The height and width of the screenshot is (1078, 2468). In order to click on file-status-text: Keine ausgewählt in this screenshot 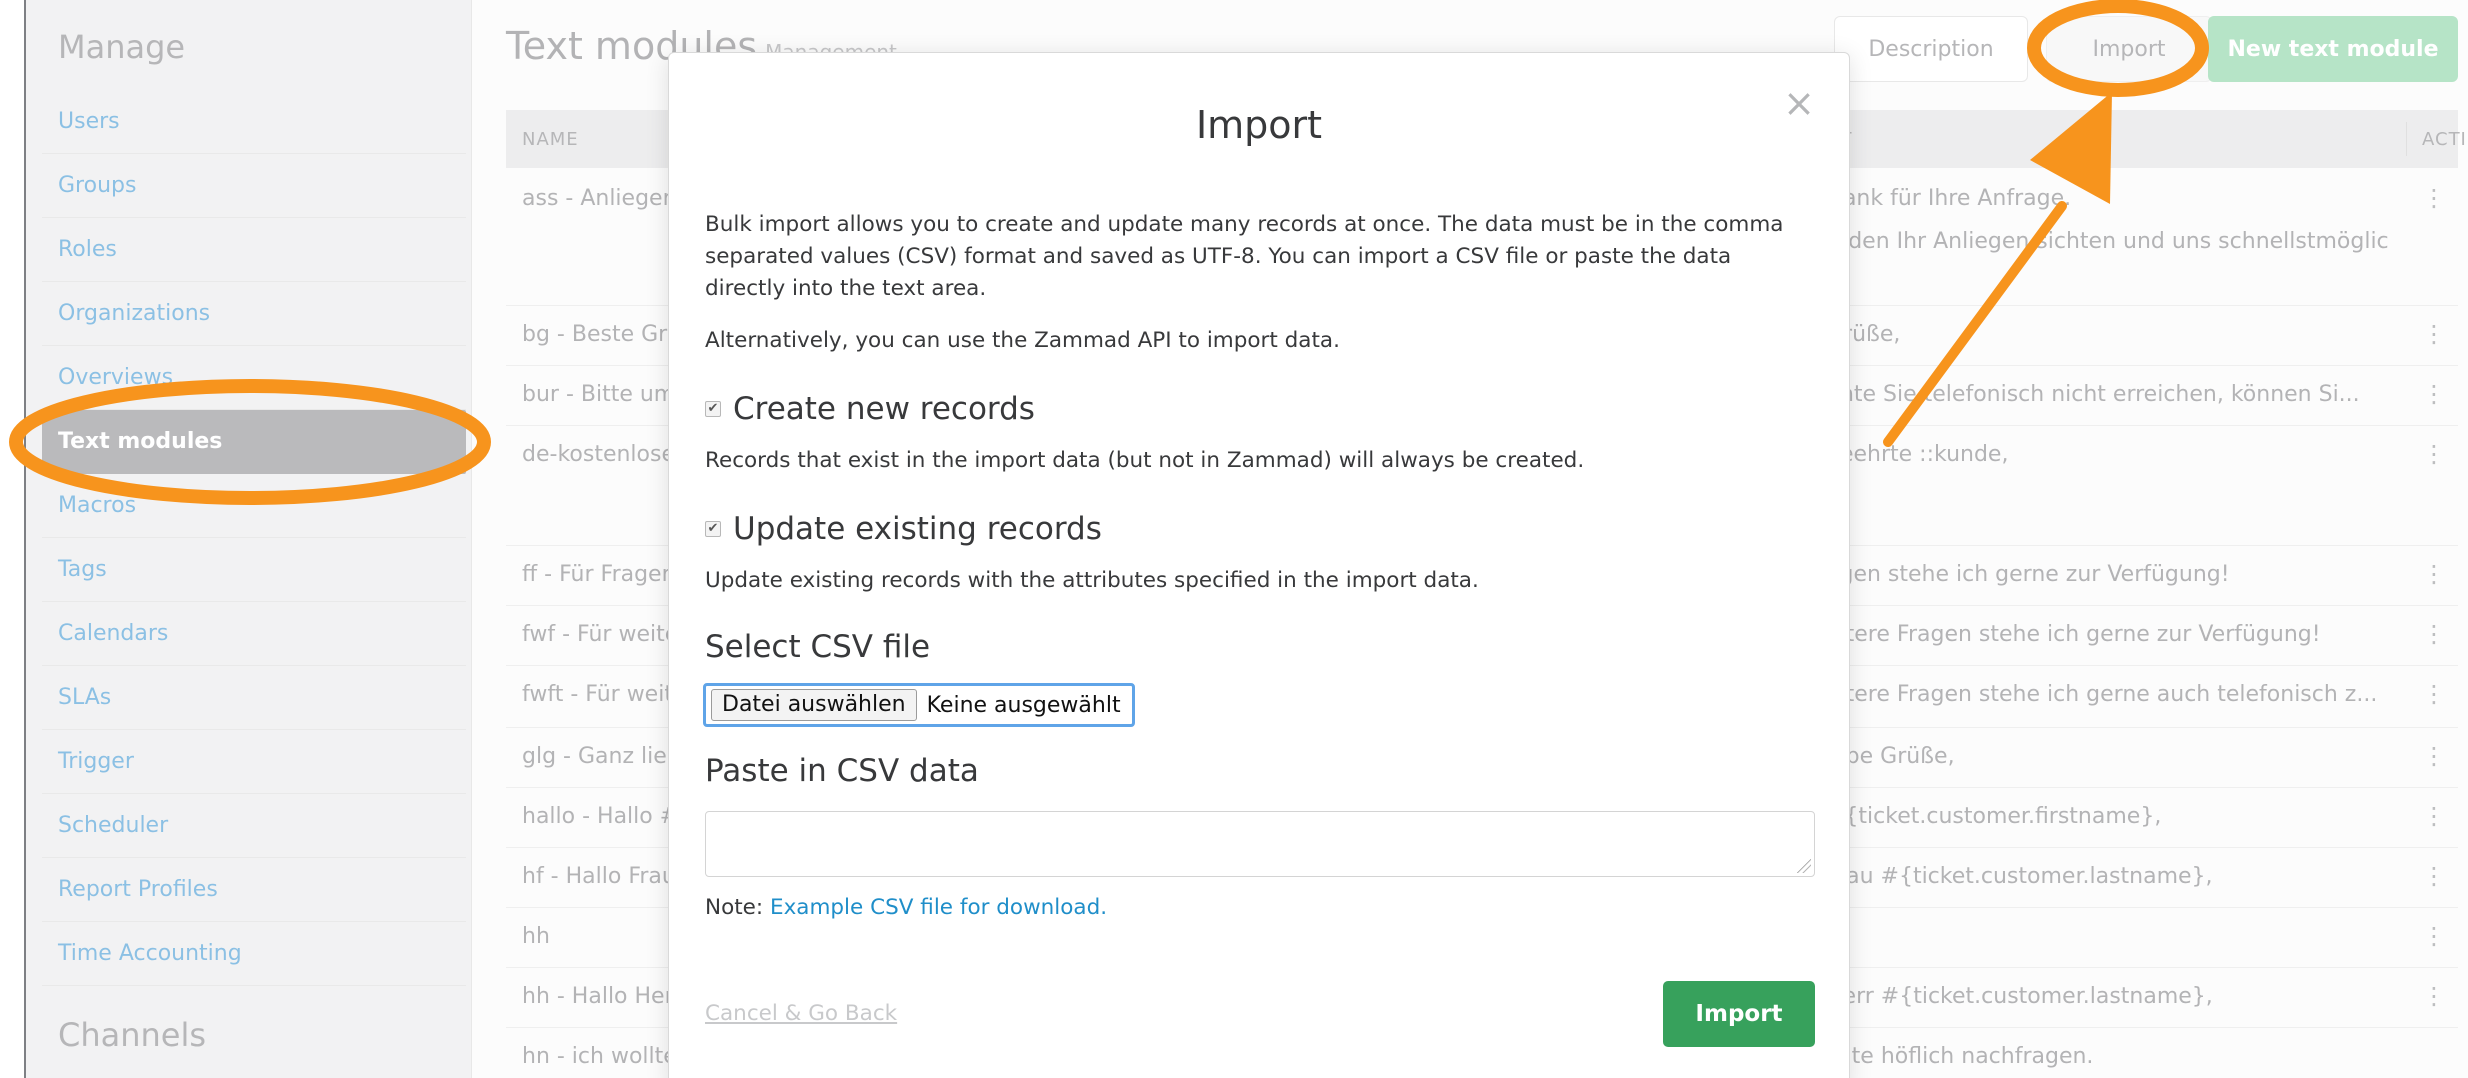, I will do `click(1023, 705)`.